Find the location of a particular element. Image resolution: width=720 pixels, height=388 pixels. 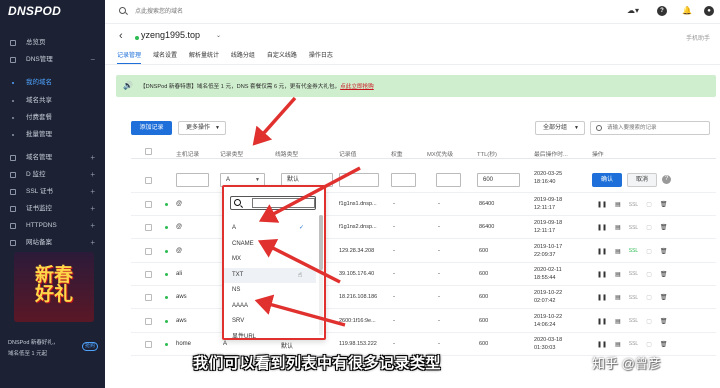

dnspod-logo: DNSPOD is located at coordinates (34, 11).